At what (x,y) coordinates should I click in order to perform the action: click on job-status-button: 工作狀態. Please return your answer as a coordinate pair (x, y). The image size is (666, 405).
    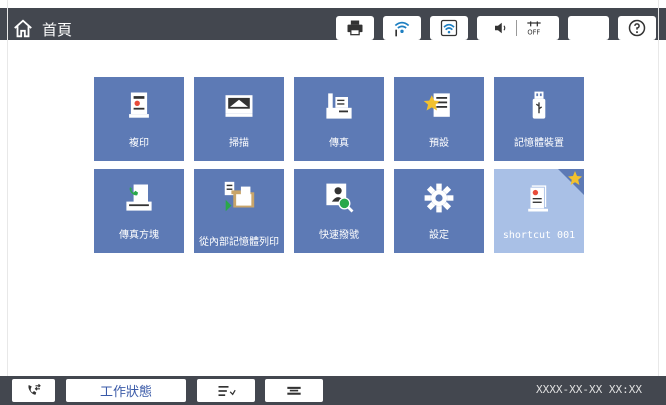
    Looking at the image, I should click on (126, 390).